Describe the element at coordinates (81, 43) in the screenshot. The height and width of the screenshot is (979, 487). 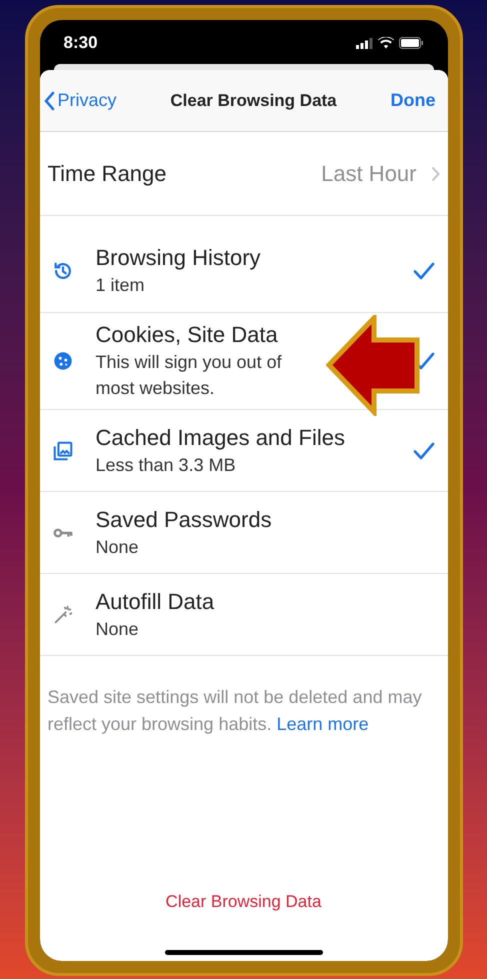
I see `status-time: 8:30` at that location.